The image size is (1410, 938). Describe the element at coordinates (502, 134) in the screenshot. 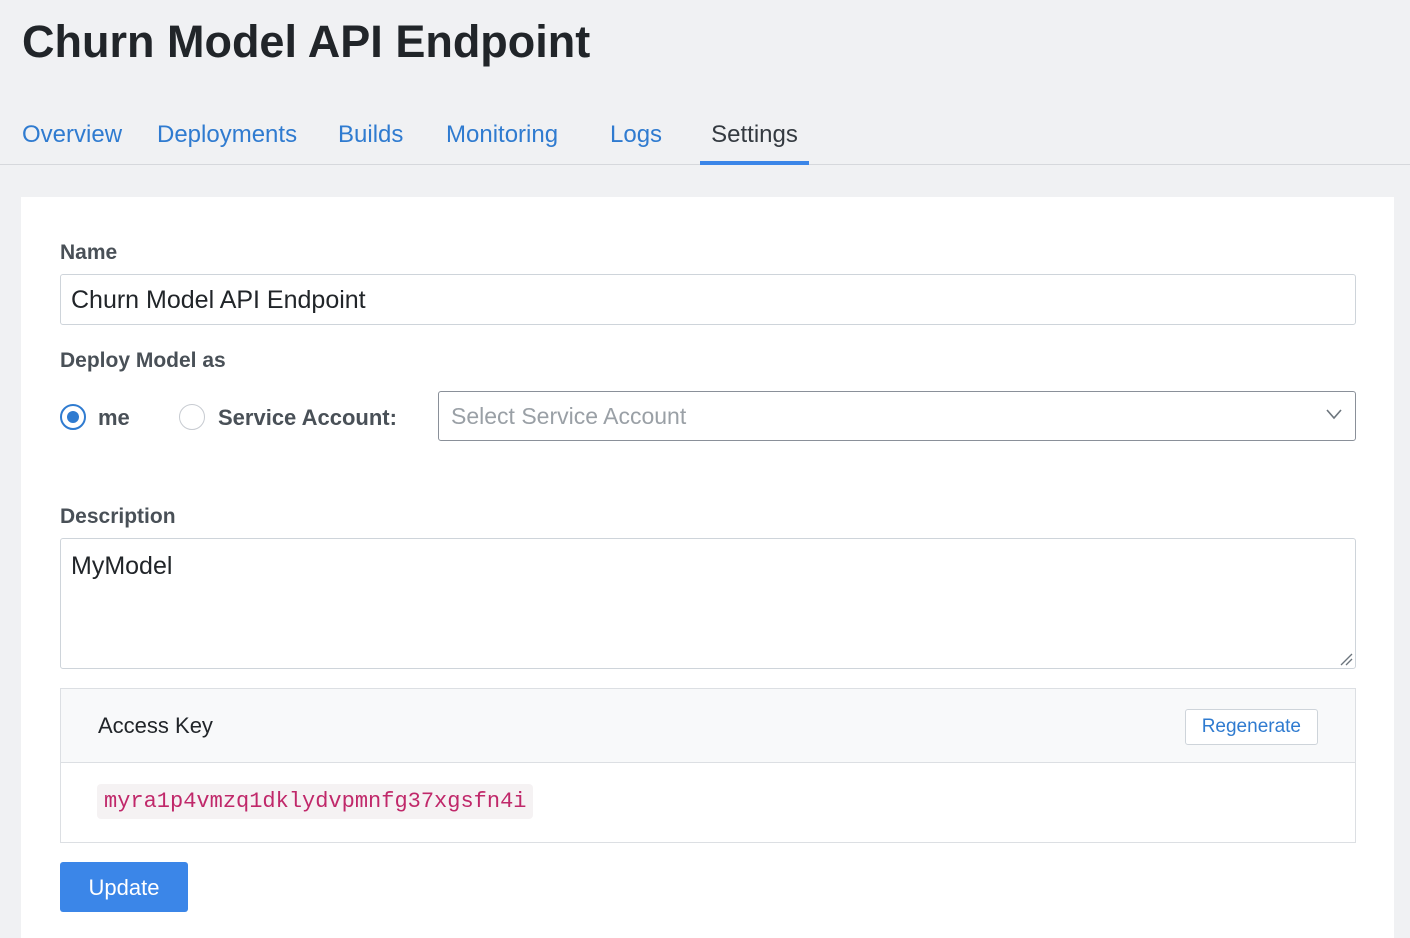

I see `tab-monitoring: Monitoring` at that location.